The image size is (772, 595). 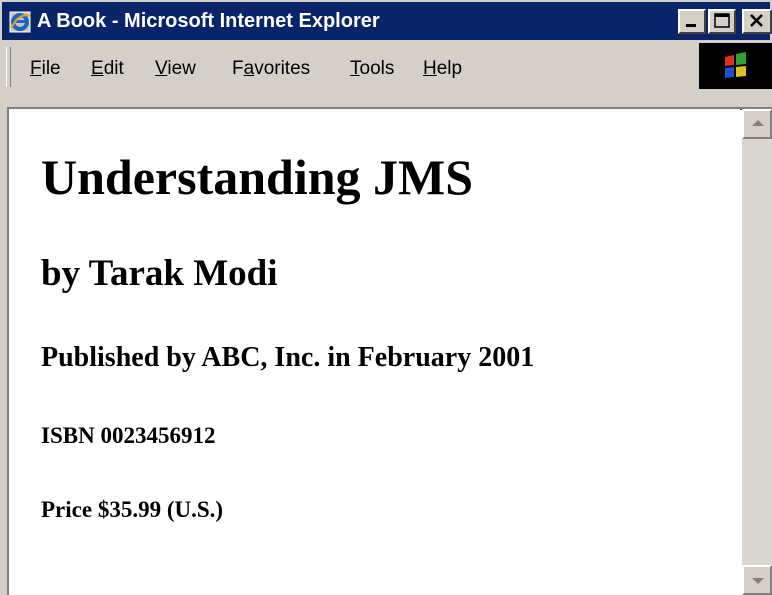 I want to click on minimize-button, so click(x=692, y=21).